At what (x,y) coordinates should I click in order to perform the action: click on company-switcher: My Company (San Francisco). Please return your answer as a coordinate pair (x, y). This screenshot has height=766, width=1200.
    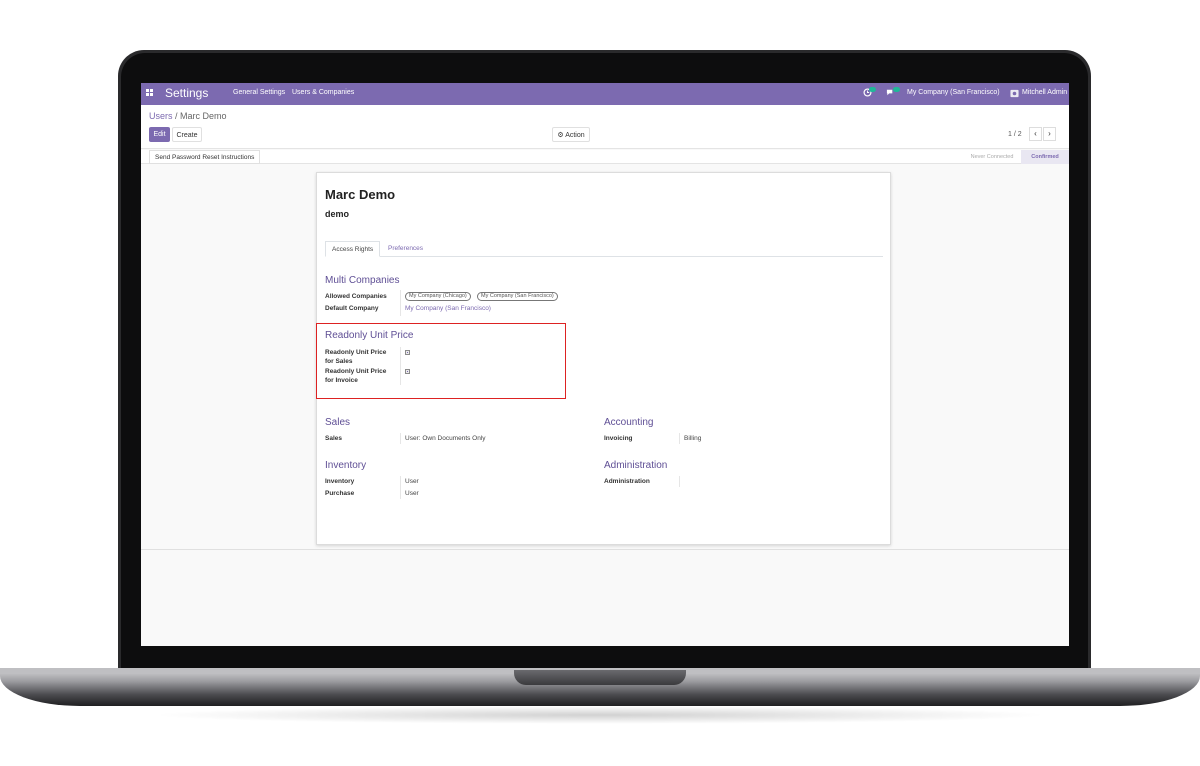
    Looking at the image, I should click on (953, 92).